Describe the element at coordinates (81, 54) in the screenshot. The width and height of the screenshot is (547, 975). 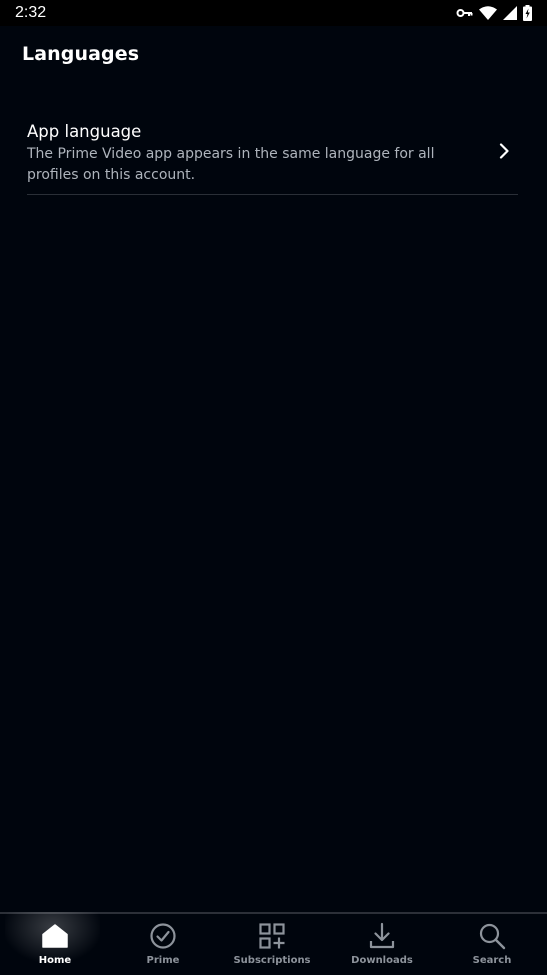
I see `page-title: Languages` at that location.